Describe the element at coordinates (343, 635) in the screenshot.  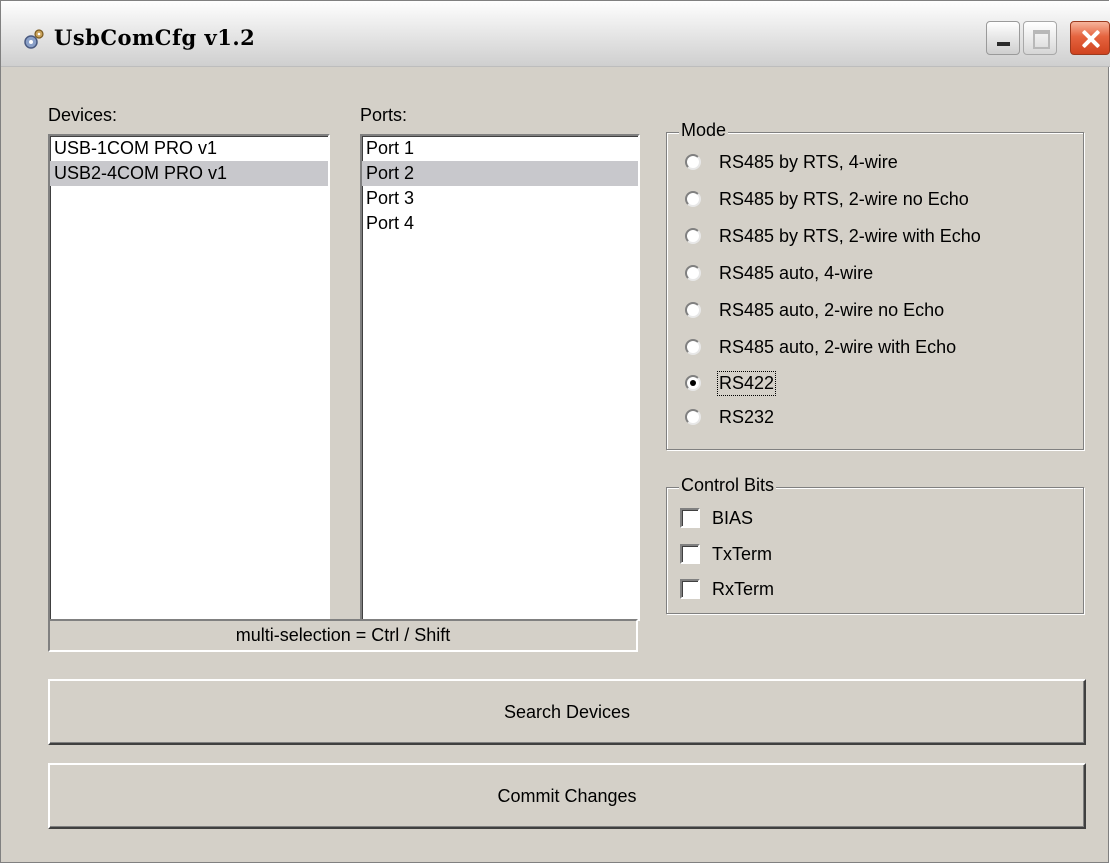
I see `multi-selection-hint: multi-selection = Ctrl / Shift` at that location.